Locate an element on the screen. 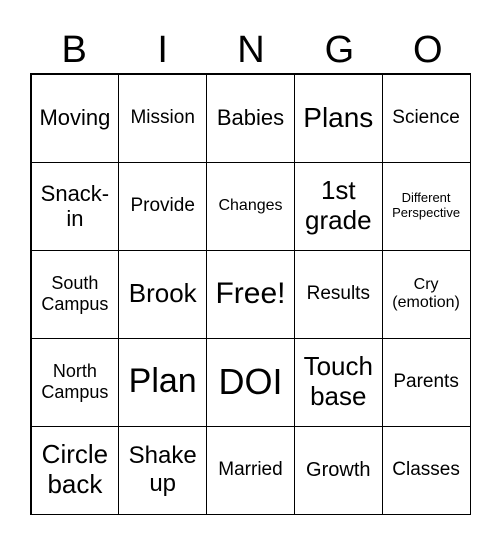 The width and height of the screenshot is (500, 544). bingo-cell: Married is located at coordinates (250, 470).